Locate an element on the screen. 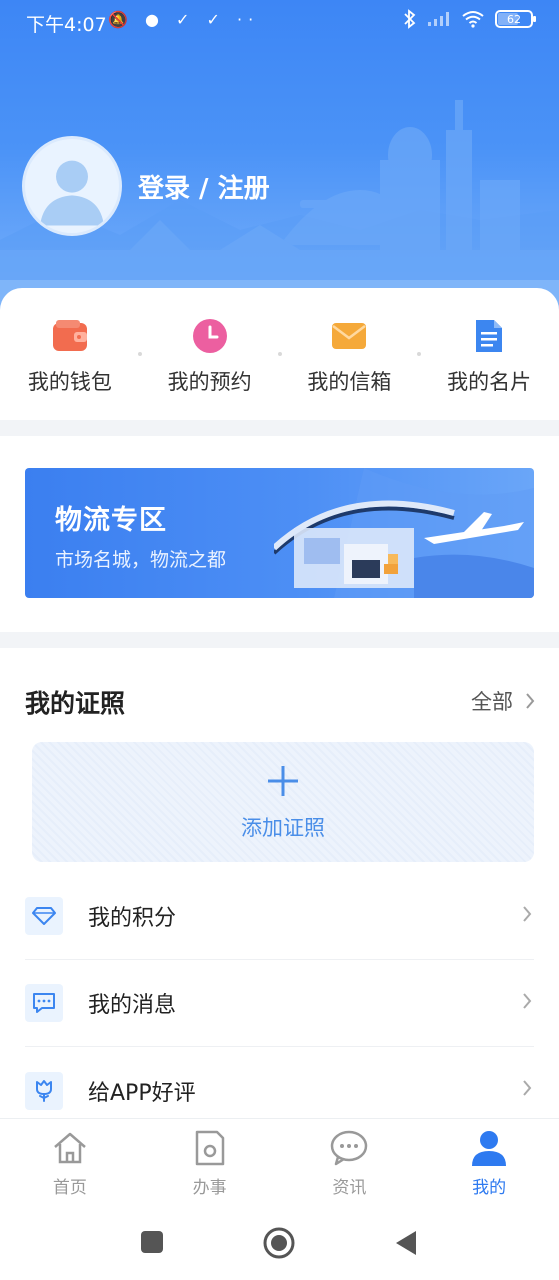 The image size is (559, 1280). home-icon is located at coordinates (70, 1148).